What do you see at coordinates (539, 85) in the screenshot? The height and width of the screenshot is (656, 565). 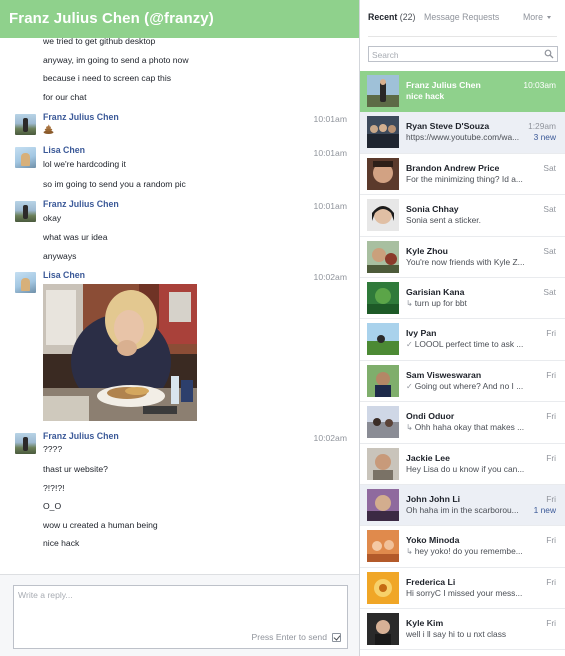 I see `thread-time: 10:03am` at bounding box center [539, 85].